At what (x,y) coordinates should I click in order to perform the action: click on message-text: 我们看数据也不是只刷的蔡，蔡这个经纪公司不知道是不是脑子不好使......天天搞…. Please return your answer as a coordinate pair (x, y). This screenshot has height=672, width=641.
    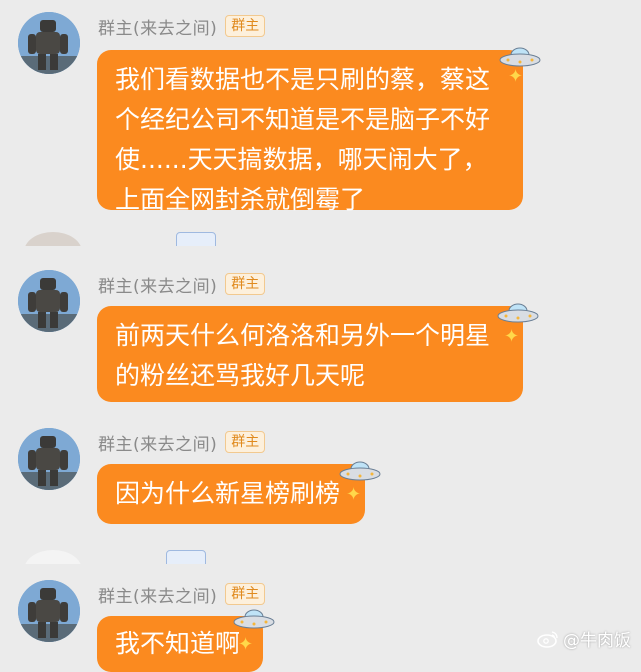
    Looking at the image, I should click on (303, 139).